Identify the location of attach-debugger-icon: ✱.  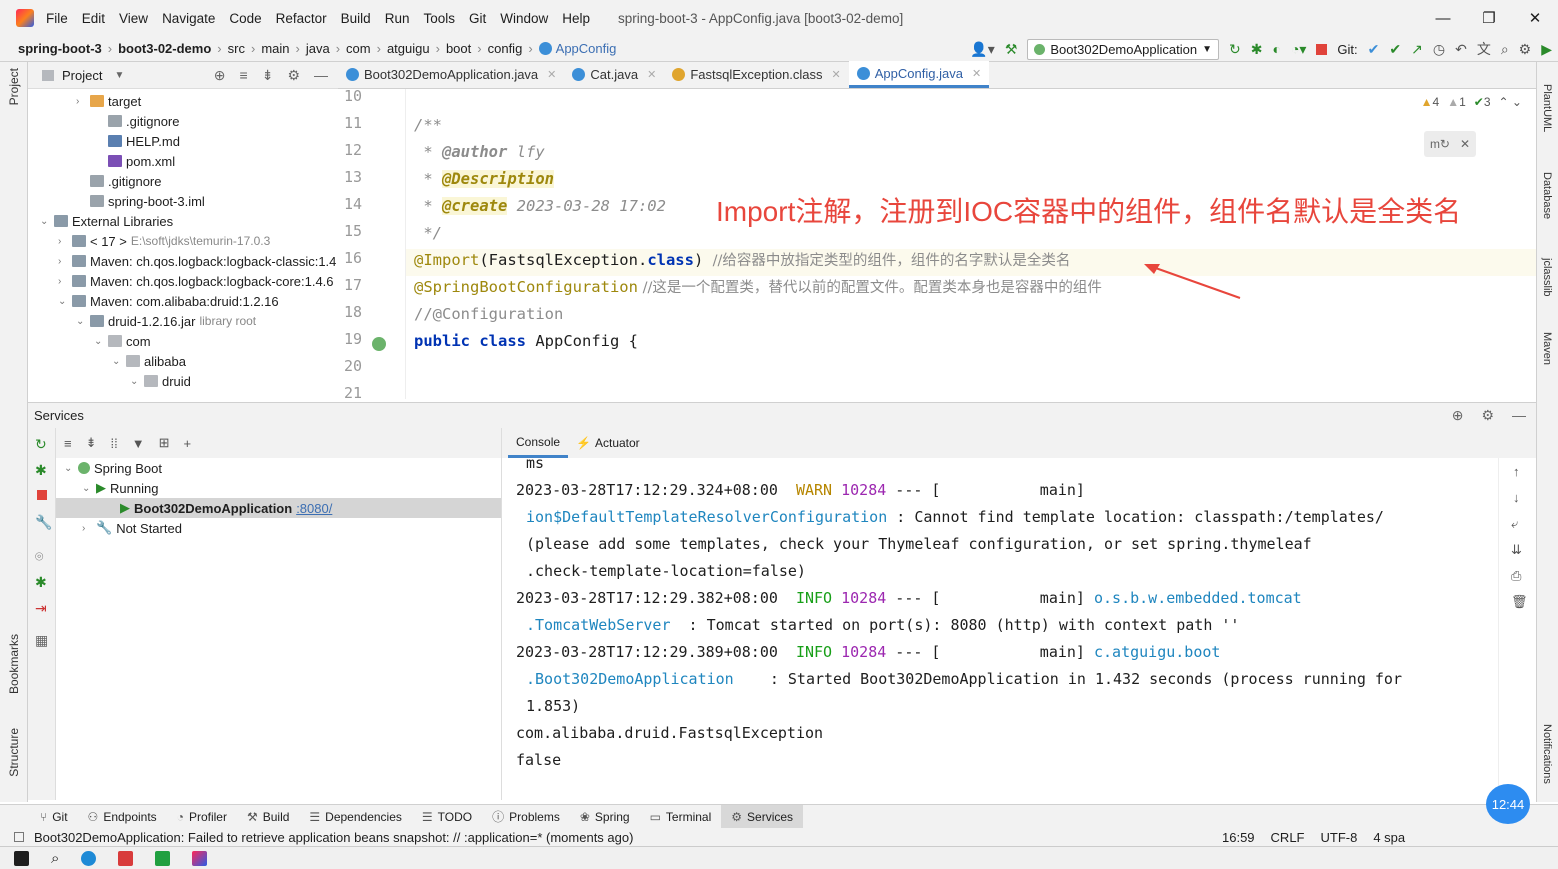
(41, 582).